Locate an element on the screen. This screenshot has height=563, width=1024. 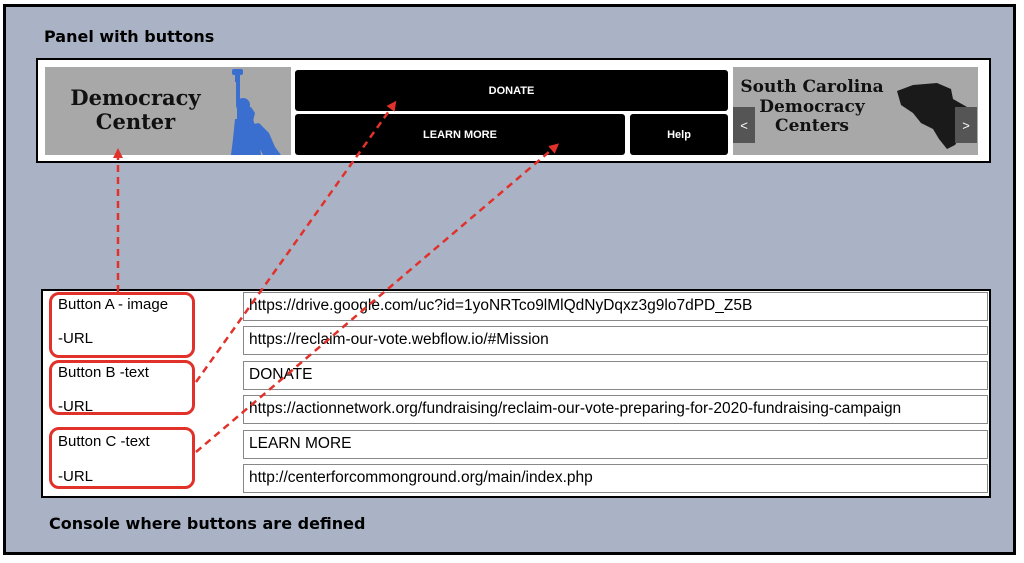
arrow-b-to-donate is located at coordinates (295, 241).